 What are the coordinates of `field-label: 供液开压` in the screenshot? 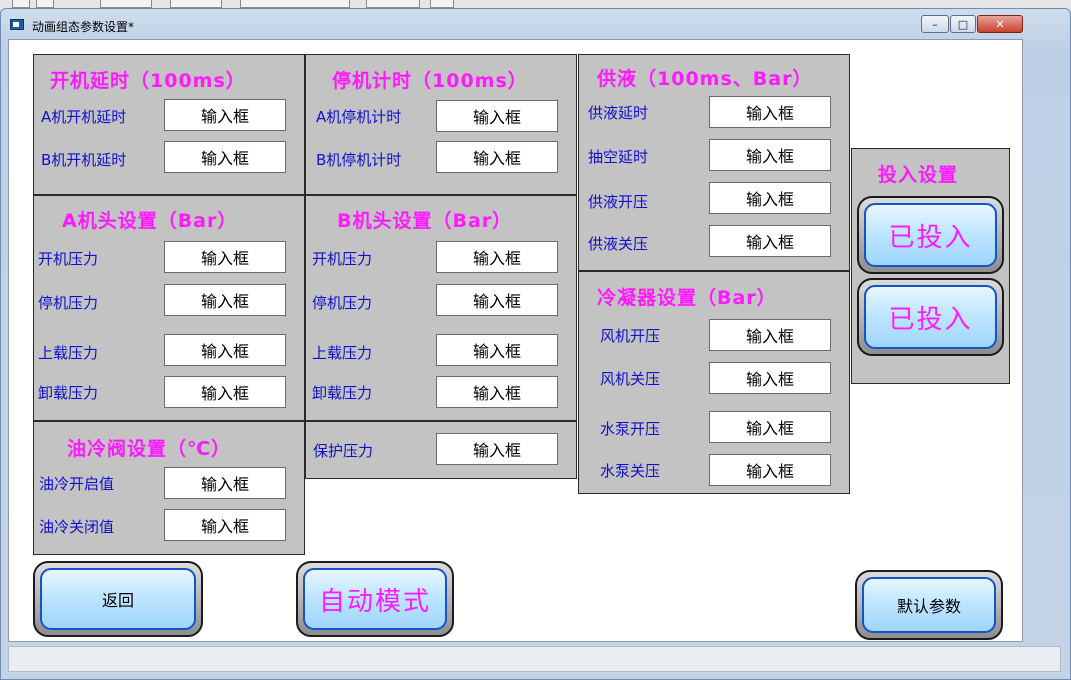 It's located at (618, 202).